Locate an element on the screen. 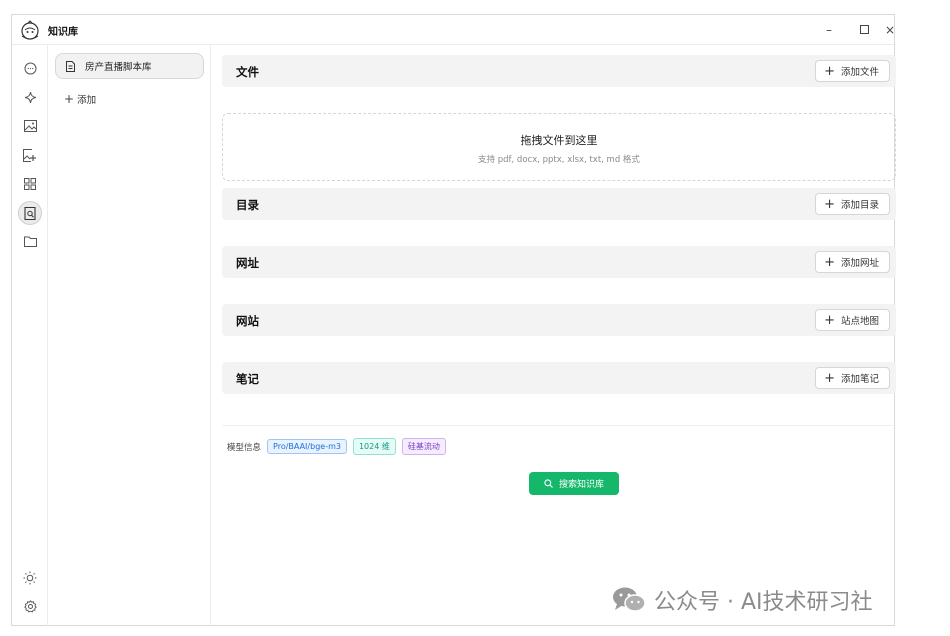 This screenshot has height=636, width=950. add-knowledge-base-button: + 添加 is located at coordinates (80, 99).